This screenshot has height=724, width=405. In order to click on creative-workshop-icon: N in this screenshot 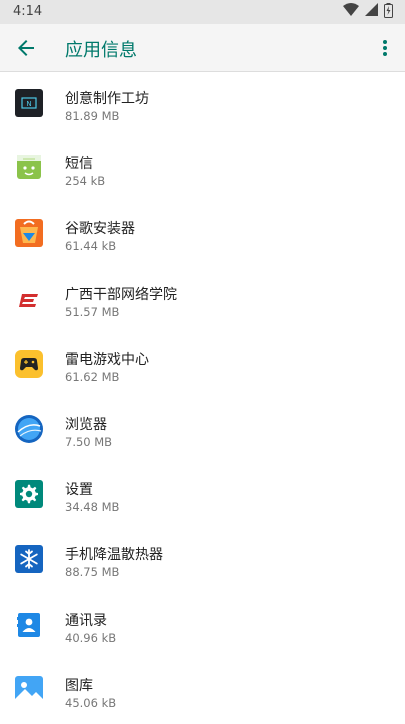, I will do `click(29, 103)`.